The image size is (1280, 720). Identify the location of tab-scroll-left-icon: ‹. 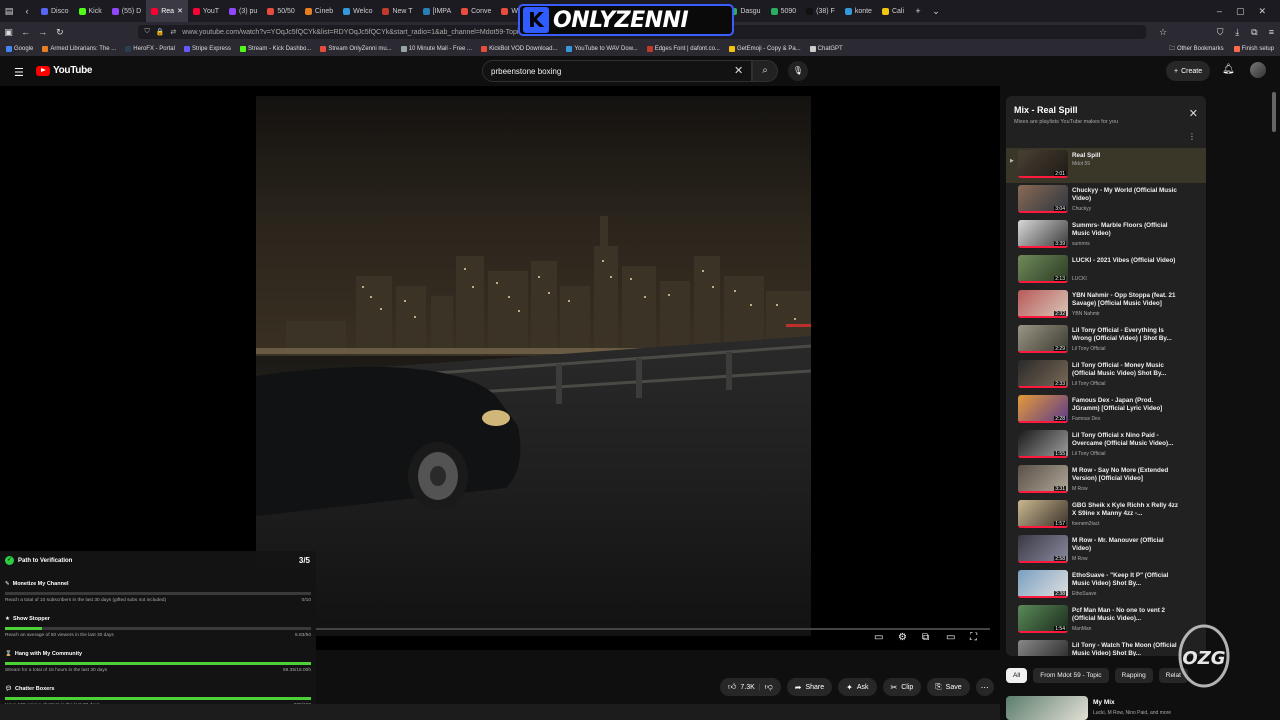
(27, 11).